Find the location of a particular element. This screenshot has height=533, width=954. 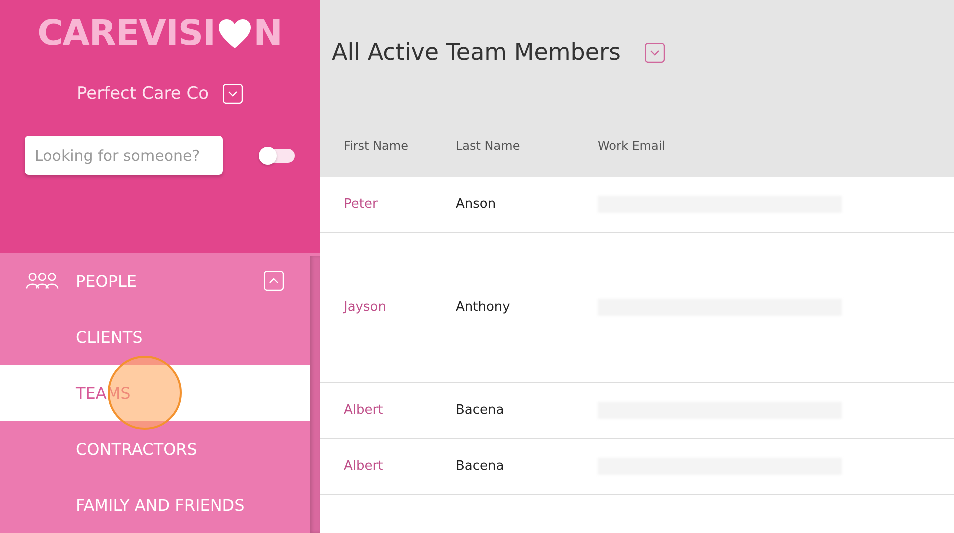

people-icon is located at coordinates (42, 281).